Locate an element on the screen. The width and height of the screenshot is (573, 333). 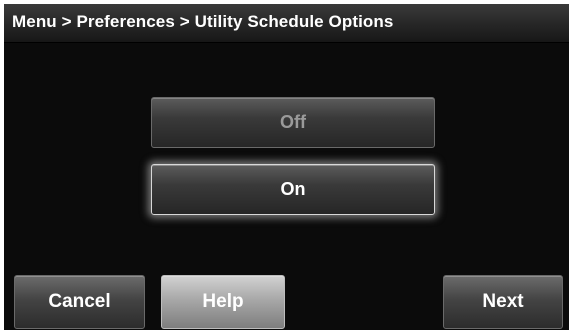
next-button: Next is located at coordinates (503, 302).